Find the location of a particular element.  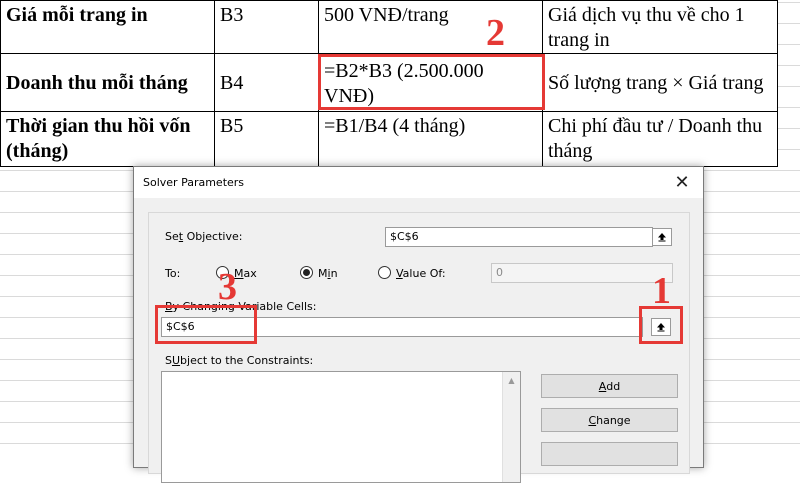

scroll-up-icon: ▲ is located at coordinates (511, 380).